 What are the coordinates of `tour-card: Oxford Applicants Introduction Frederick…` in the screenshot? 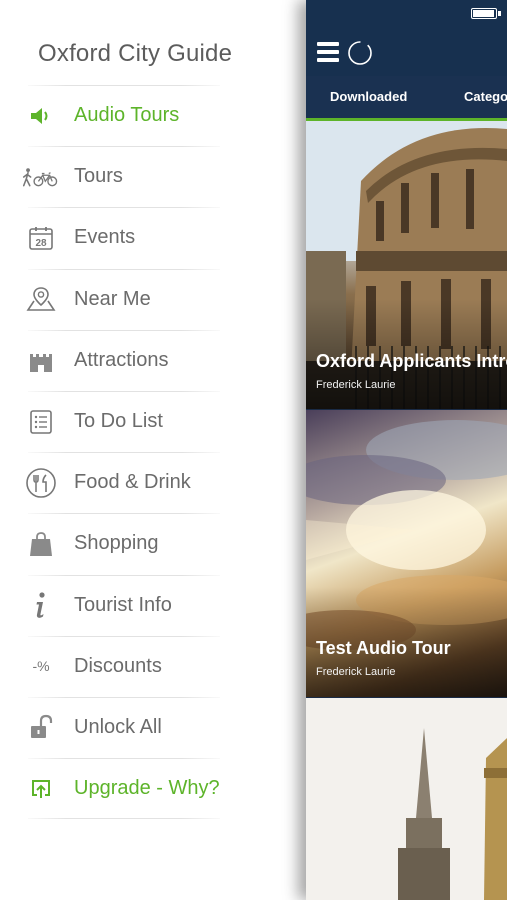 It's located at (406, 265).